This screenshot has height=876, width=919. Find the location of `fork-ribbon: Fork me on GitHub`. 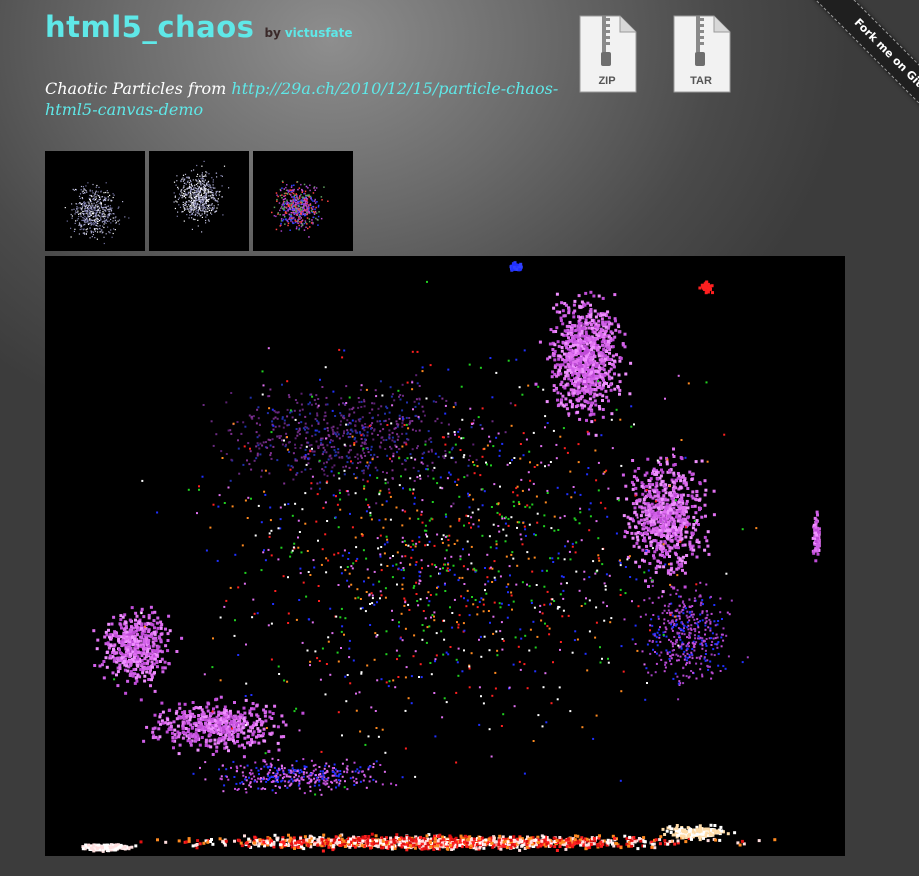

fork-ribbon: Fork me on GitHub is located at coordinates (844, 74).